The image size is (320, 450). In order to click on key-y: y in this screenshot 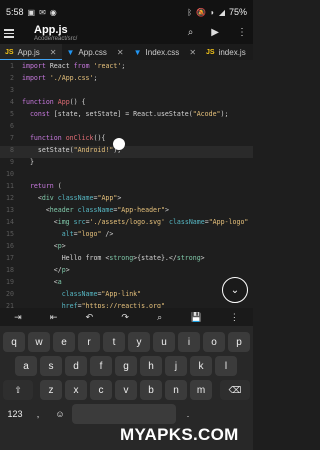, I will do `click(139, 342)`.